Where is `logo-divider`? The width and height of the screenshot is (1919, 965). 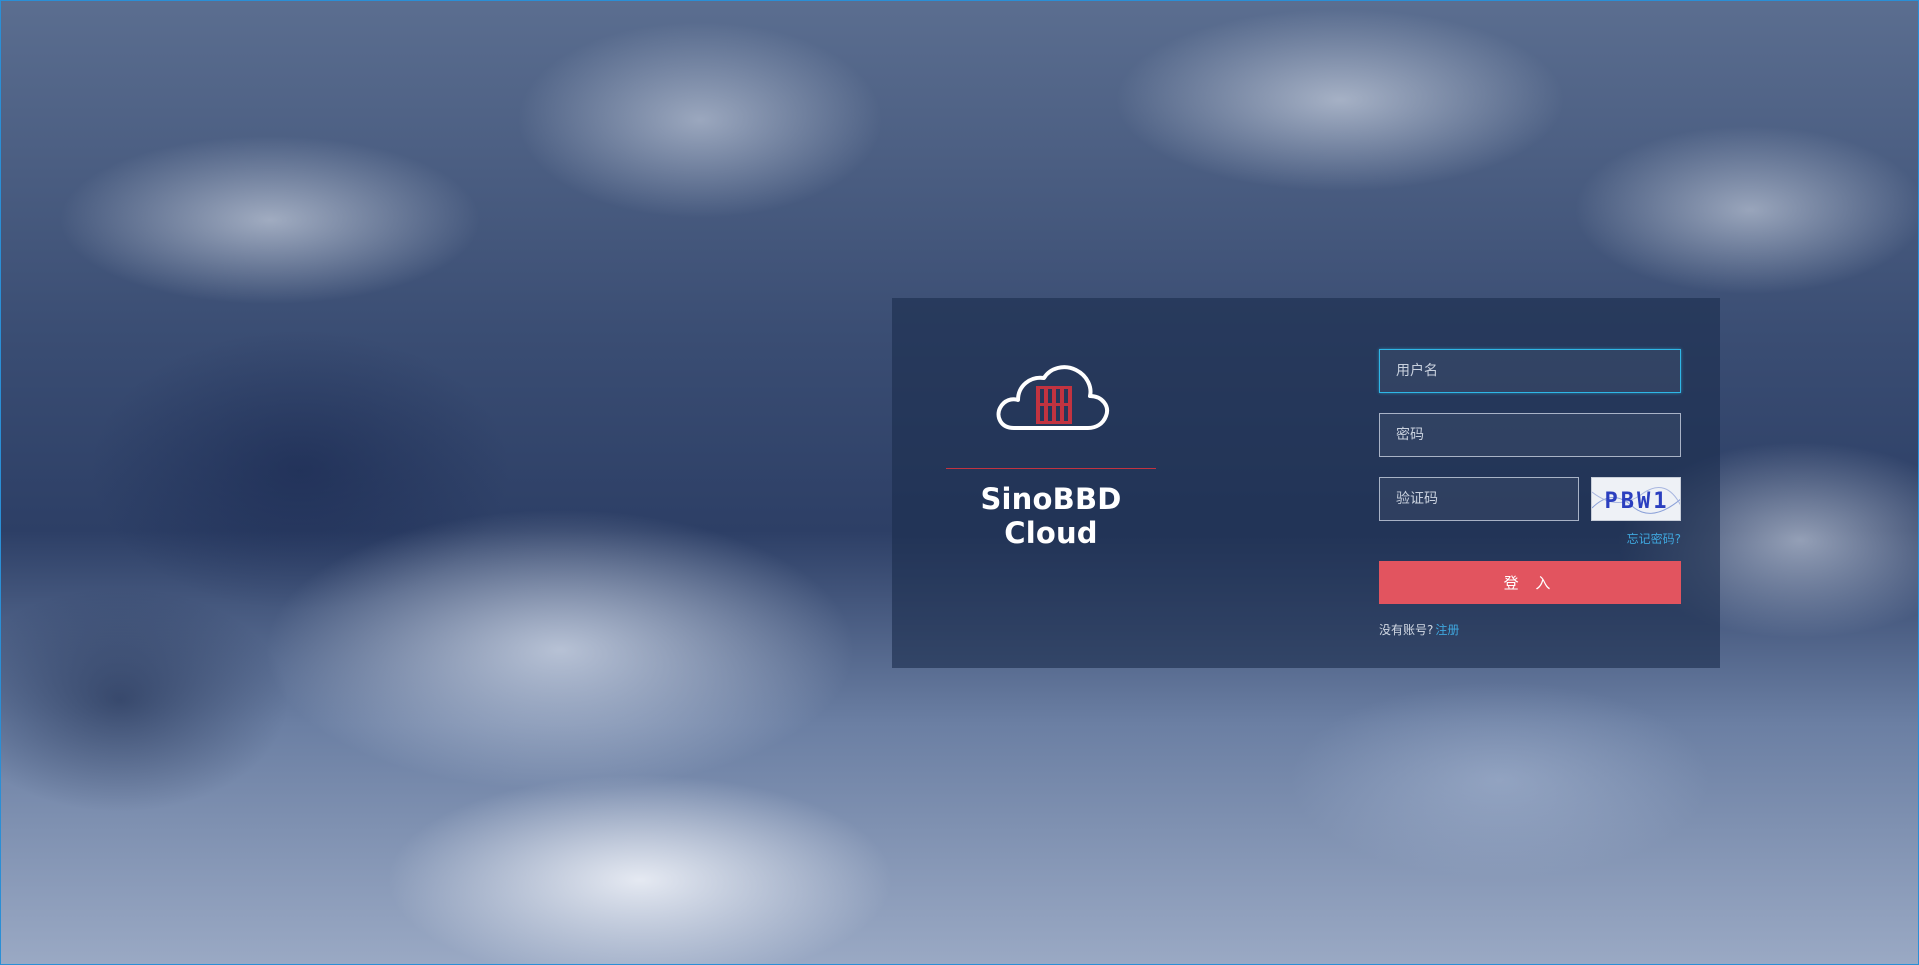
logo-divider is located at coordinates (1051, 468).